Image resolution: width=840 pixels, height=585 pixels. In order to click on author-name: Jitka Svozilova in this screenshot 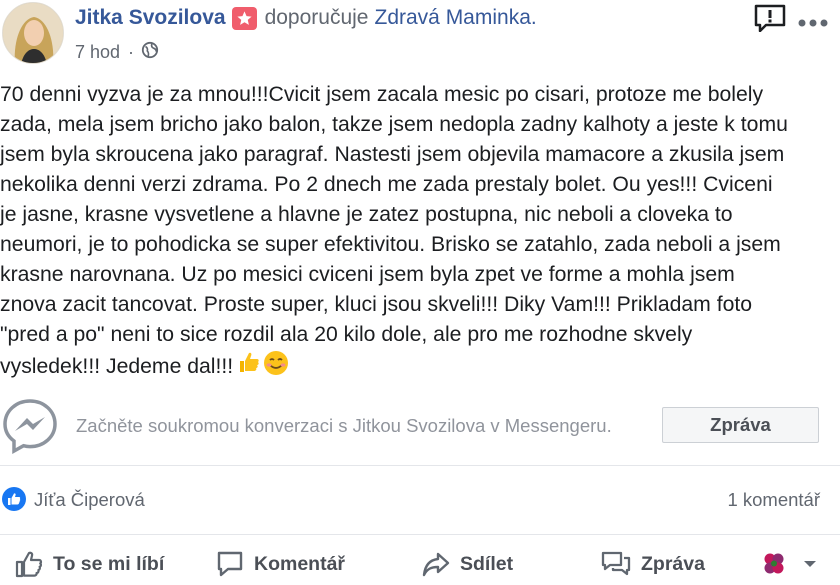, I will do `click(150, 18)`.